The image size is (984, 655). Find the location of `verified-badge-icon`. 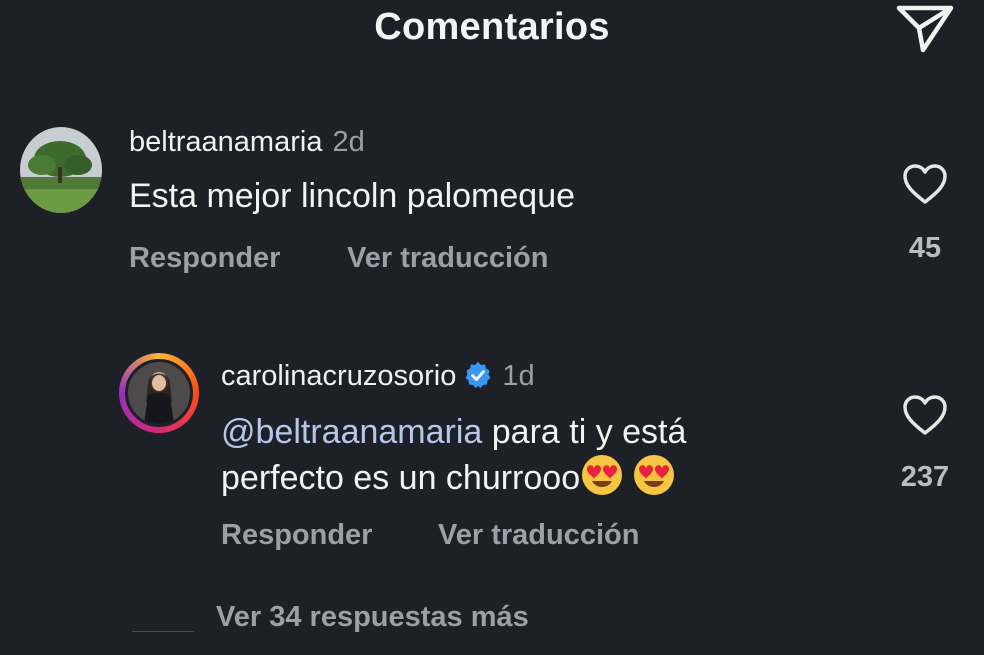

verified-badge-icon is located at coordinates (478, 375).